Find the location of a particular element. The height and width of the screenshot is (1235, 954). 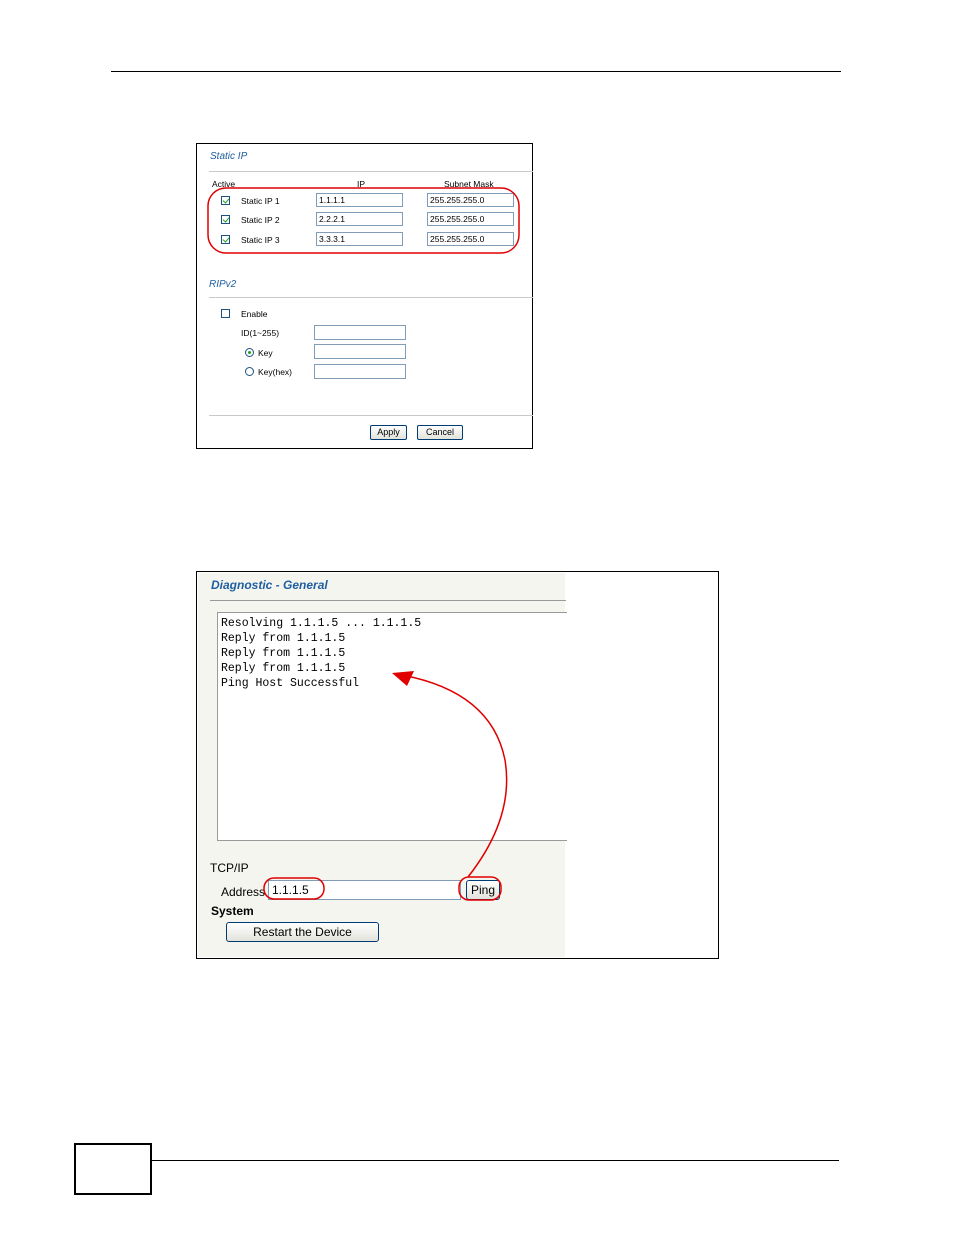

page-number-box is located at coordinates (113, 1169).